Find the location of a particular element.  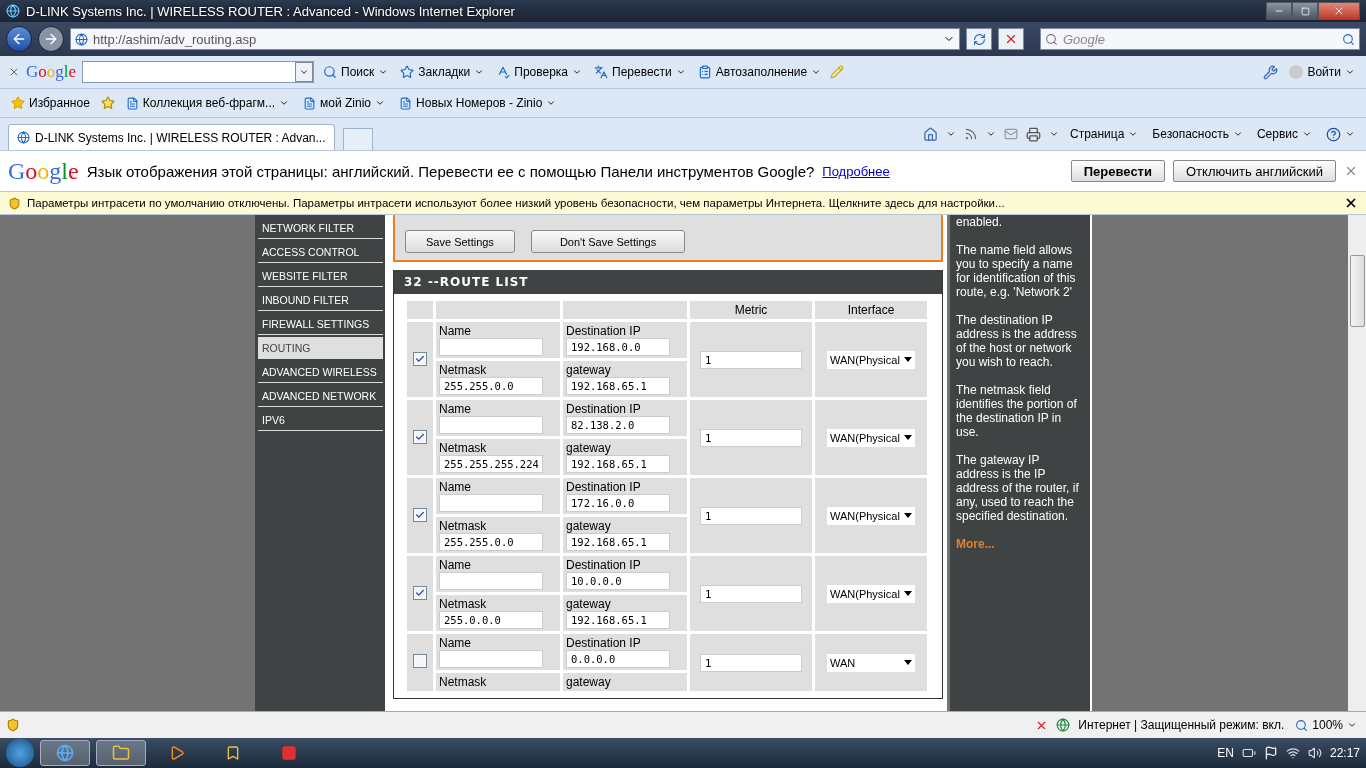

sign-in-button: Войти is located at coordinates (1322, 72).